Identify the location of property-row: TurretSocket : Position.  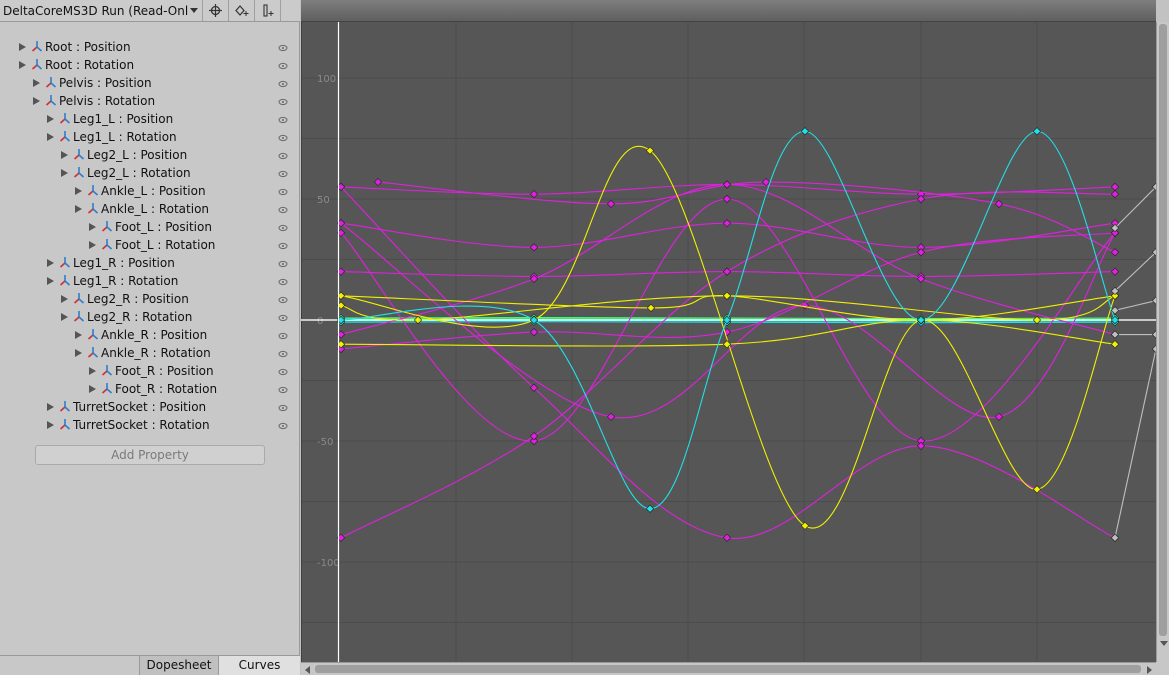
(150, 407).